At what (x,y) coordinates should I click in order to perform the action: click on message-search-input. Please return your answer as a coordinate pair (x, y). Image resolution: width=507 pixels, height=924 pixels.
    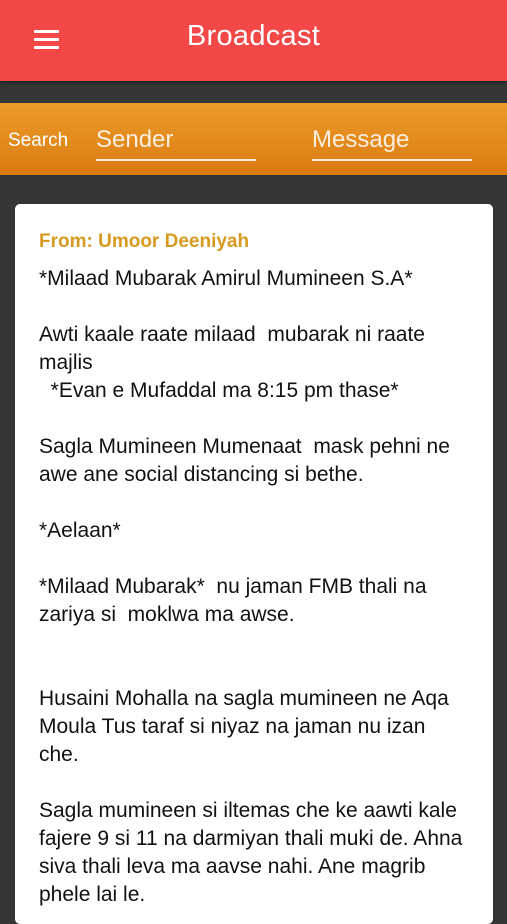
    Looking at the image, I should click on (392, 140).